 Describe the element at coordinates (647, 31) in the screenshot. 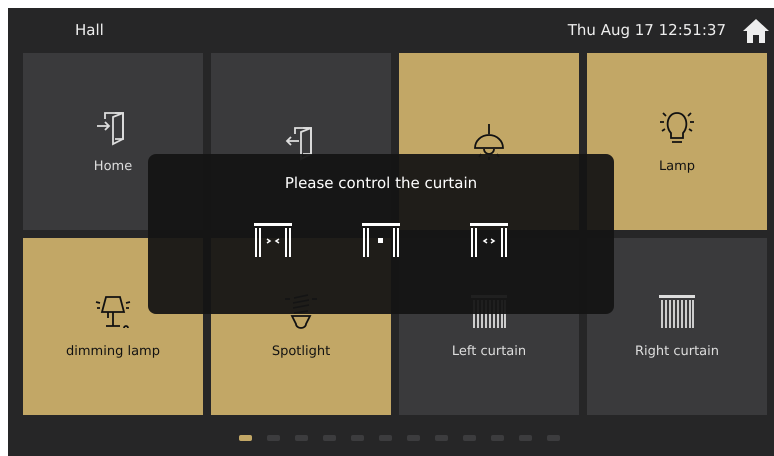

I see `date-time: Thu Aug 17 12:51:37` at that location.